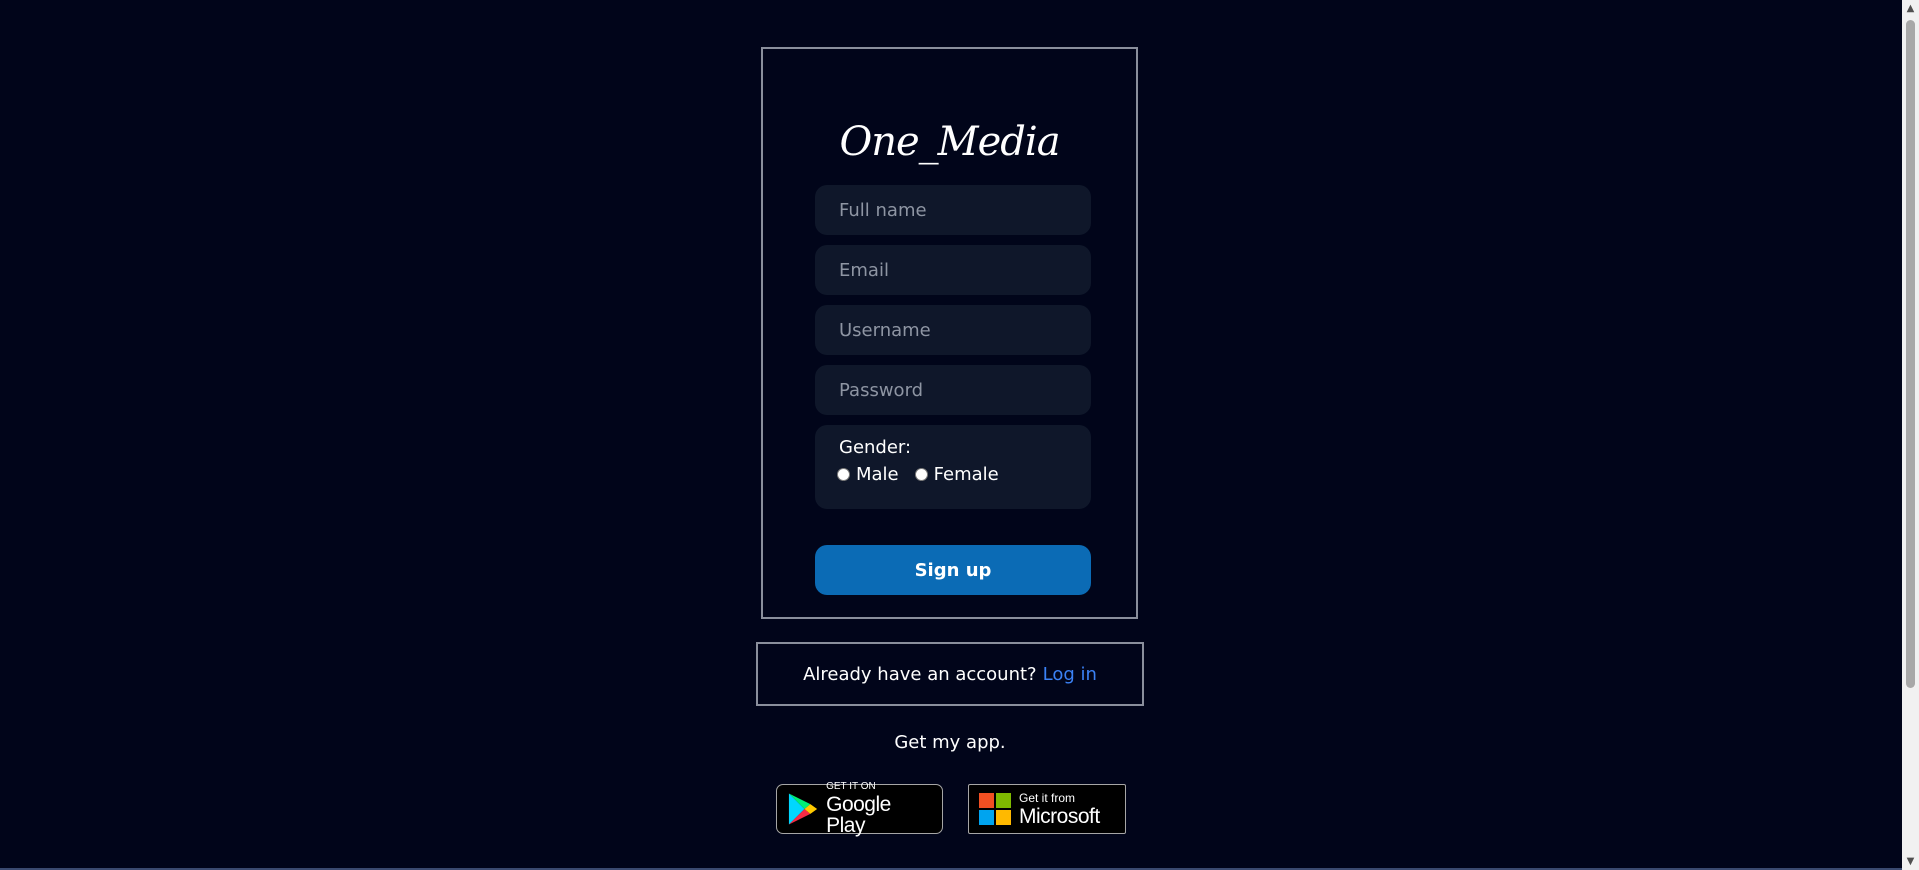 This screenshot has width=1919, height=870. I want to click on vertical-scrollbar: ▲ ▼, so click(1910, 435).